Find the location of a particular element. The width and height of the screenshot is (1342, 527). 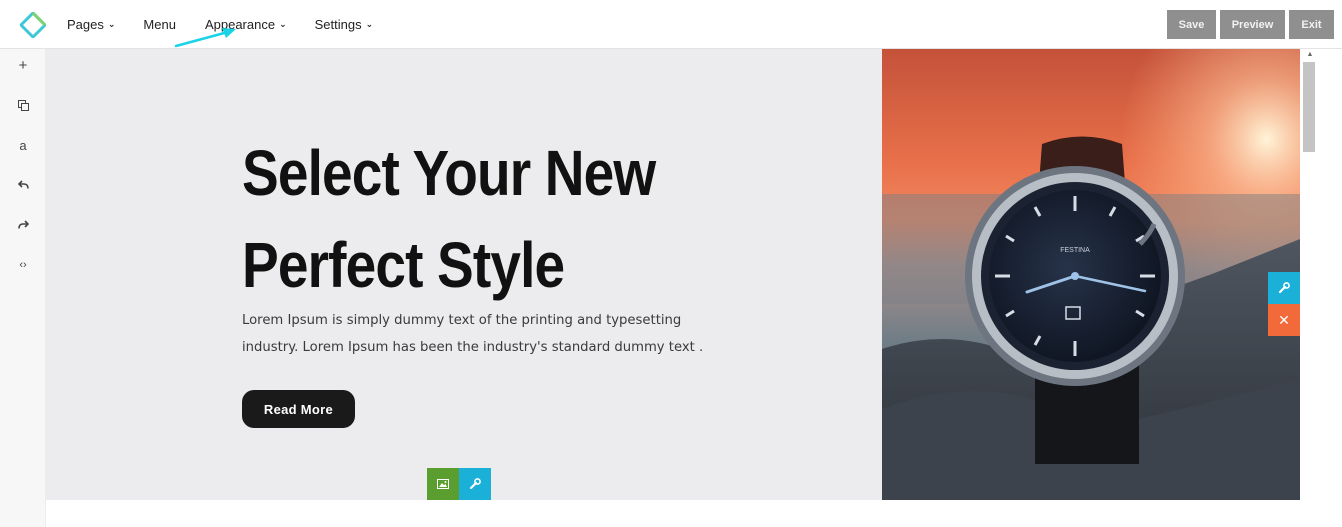

exit-button: Exit is located at coordinates (1311, 24).